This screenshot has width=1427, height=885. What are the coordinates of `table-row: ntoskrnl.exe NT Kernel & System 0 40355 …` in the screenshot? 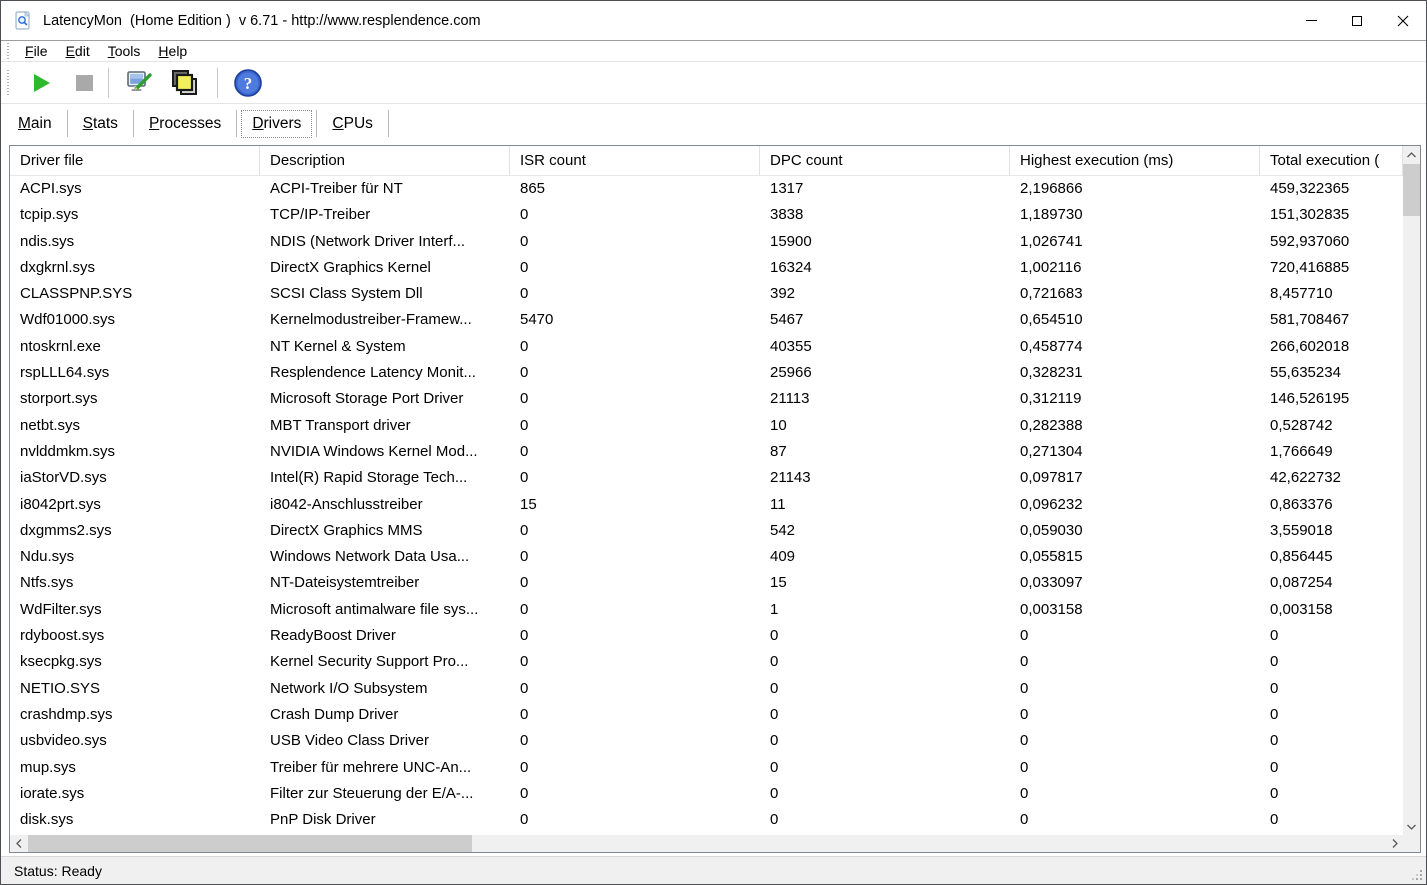 It's located at (706, 347).